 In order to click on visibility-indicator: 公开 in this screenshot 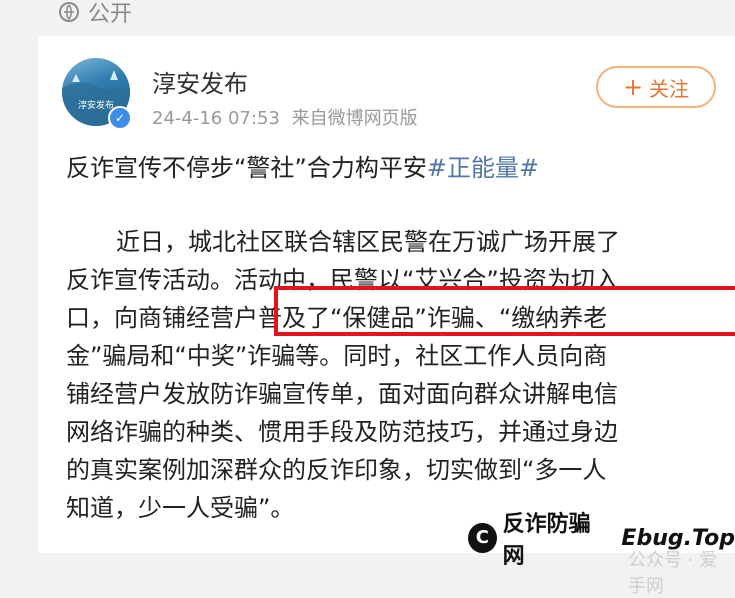, I will do `click(95, 14)`.